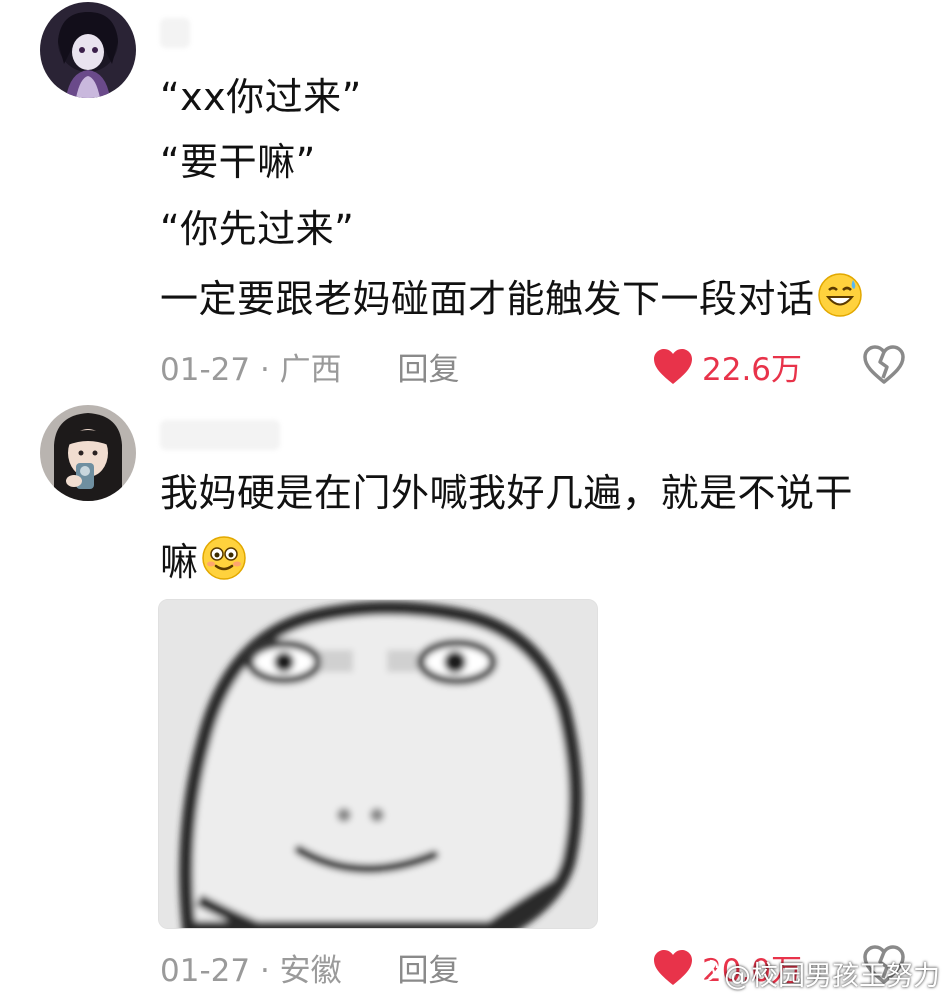  I want to click on watermark-text: @校园男孩王努力, so click(832, 976).